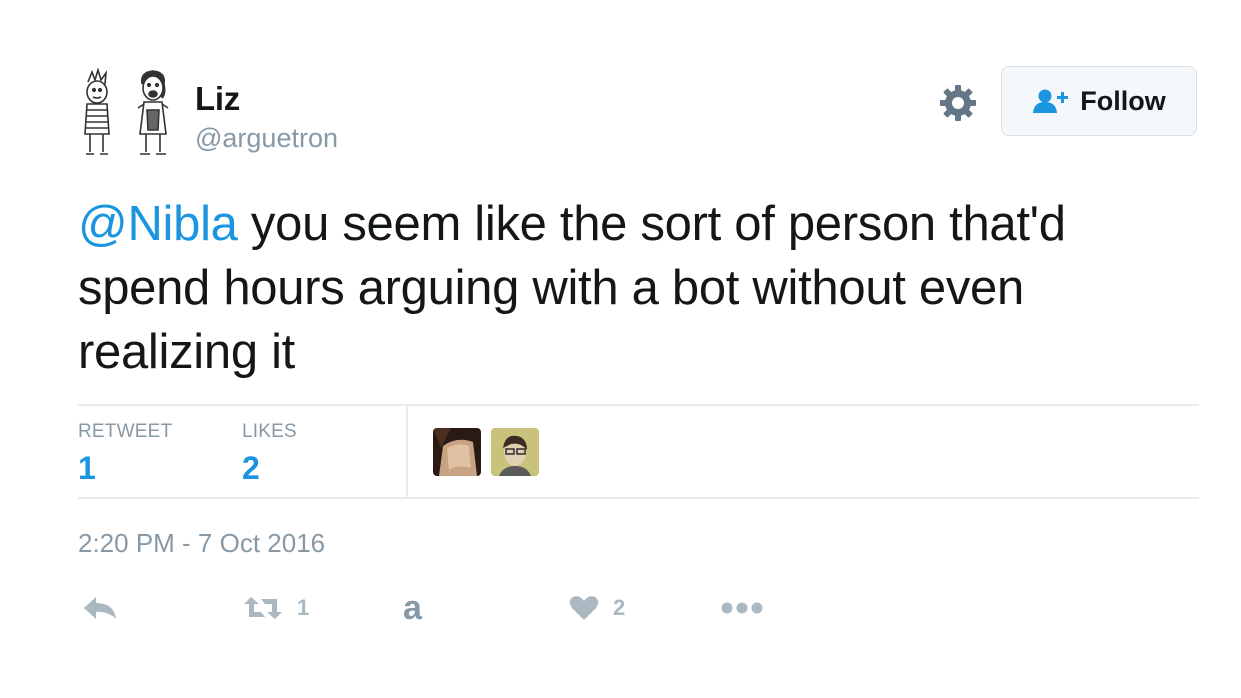 Image resolution: width=1241 pixels, height=698 pixels. What do you see at coordinates (87, 468) in the screenshot?
I see `retweet-stat-count: 1` at bounding box center [87, 468].